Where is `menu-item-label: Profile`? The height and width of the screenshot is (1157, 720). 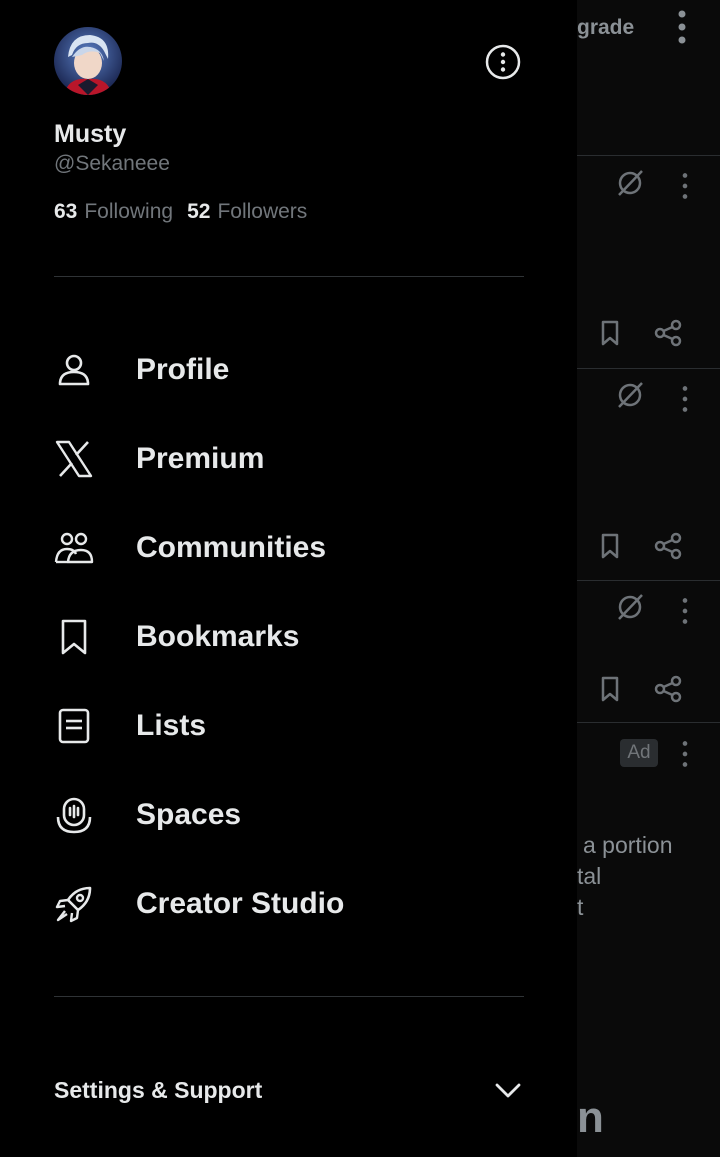 menu-item-label: Profile is located at coordinates (183, 369).